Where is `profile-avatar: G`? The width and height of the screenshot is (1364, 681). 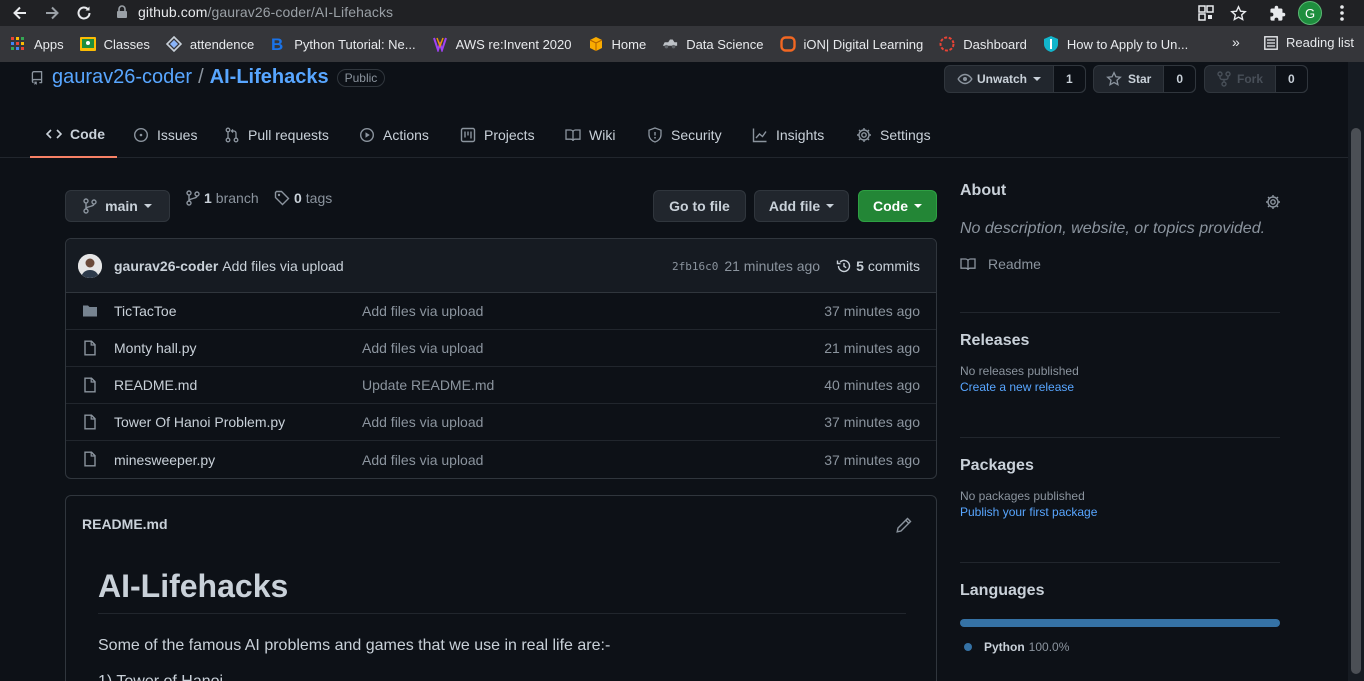
profile-avatar: G is located at coordinates (1310, 13).